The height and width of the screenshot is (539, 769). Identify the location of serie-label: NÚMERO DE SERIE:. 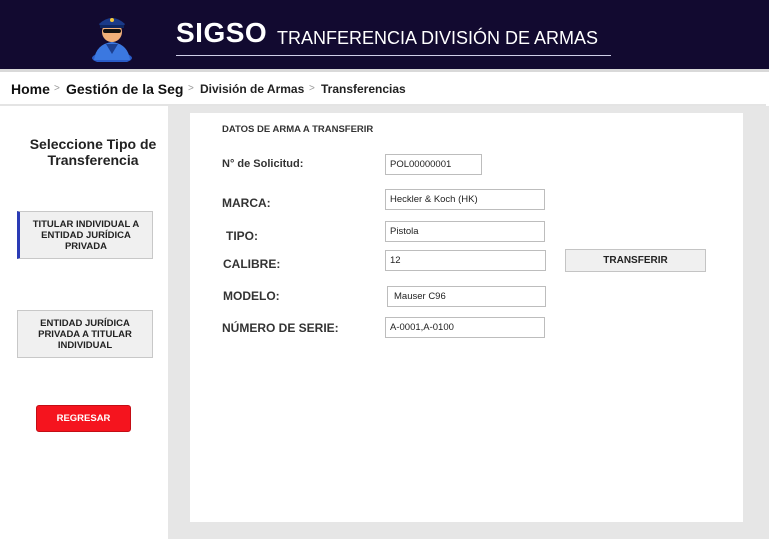
(280, 328).